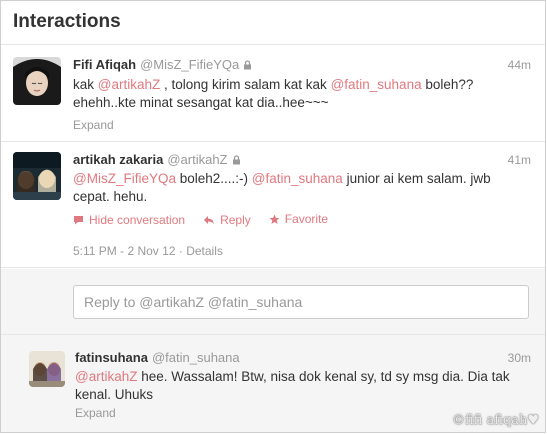 The width and height of the screenshot is (547, 434). I want to click on tweet-time: 30m, so click(519, 358).